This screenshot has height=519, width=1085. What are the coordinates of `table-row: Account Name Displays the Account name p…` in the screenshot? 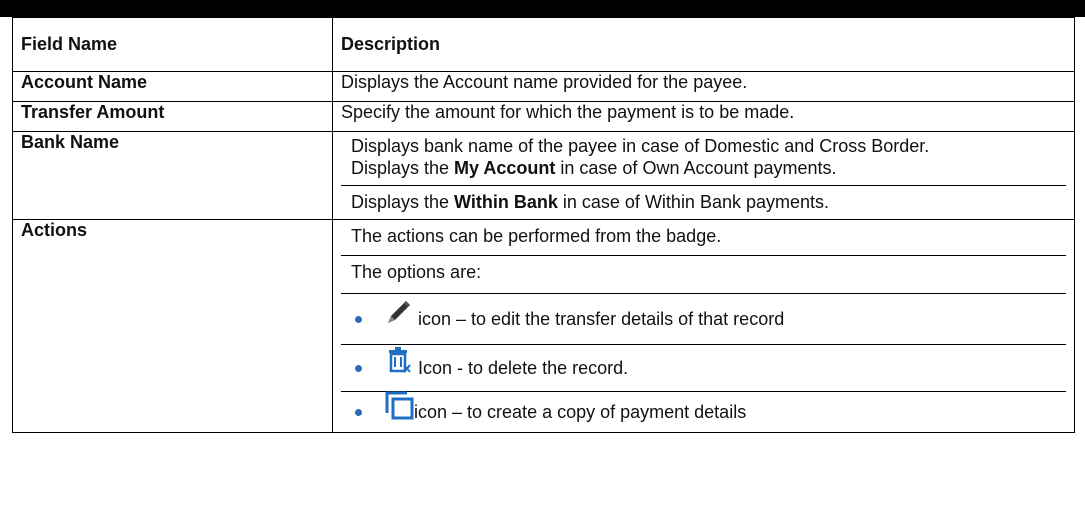 It's located at (543, 86).